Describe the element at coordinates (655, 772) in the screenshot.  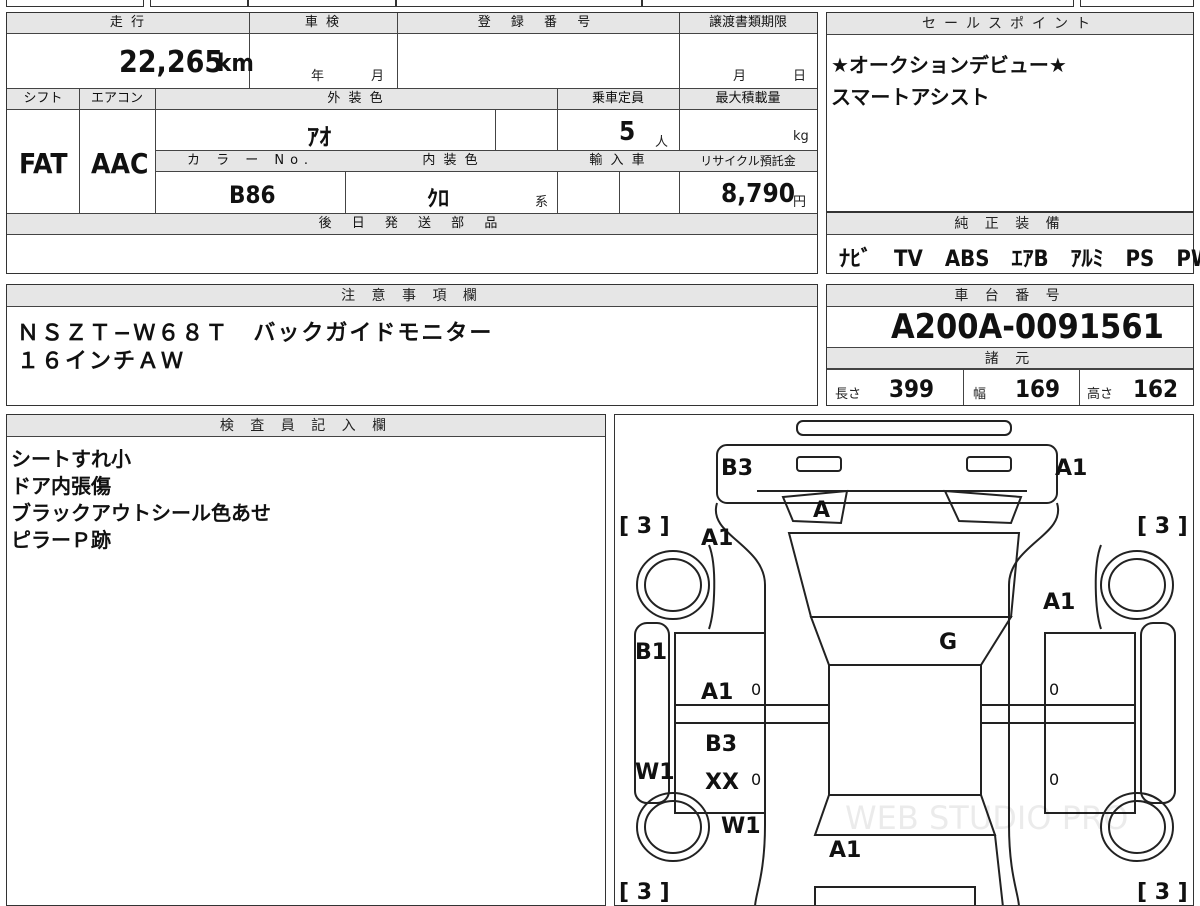
I see `mark-left-sill-front: W1` at that location.